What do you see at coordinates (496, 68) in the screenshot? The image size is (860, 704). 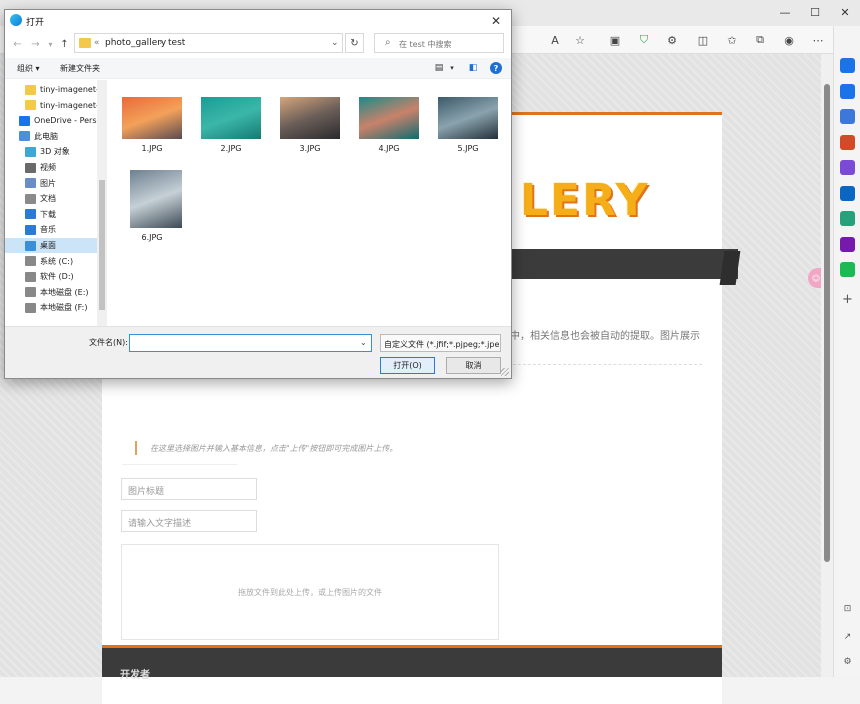 I see `help-icon: ?` at bounding box center [496, 68].